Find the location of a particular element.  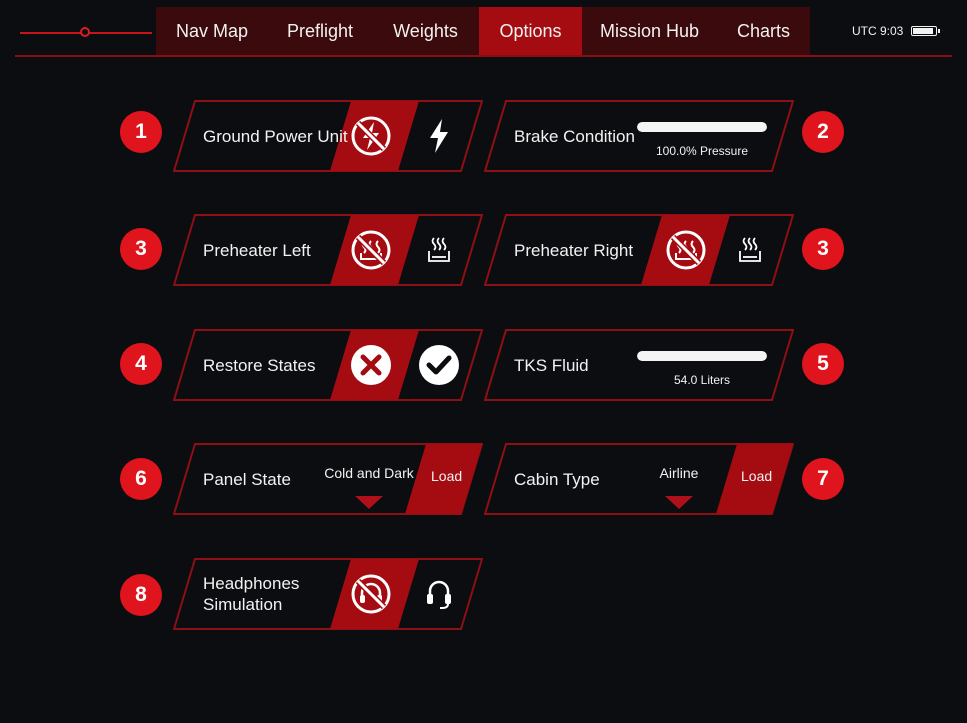

headphones-label: Headphones Simulation is located at coordinates (251, 594).